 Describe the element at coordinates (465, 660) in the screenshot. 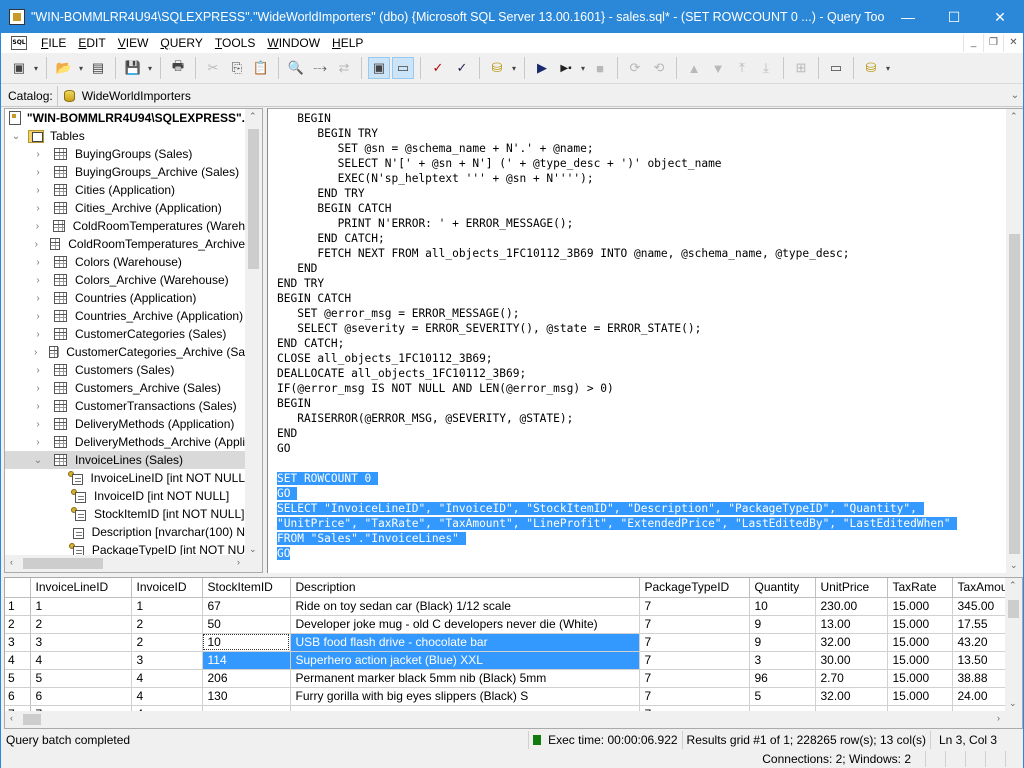

I see `grid-cell: Superhero action jacket (Blue) XXL` at that location.